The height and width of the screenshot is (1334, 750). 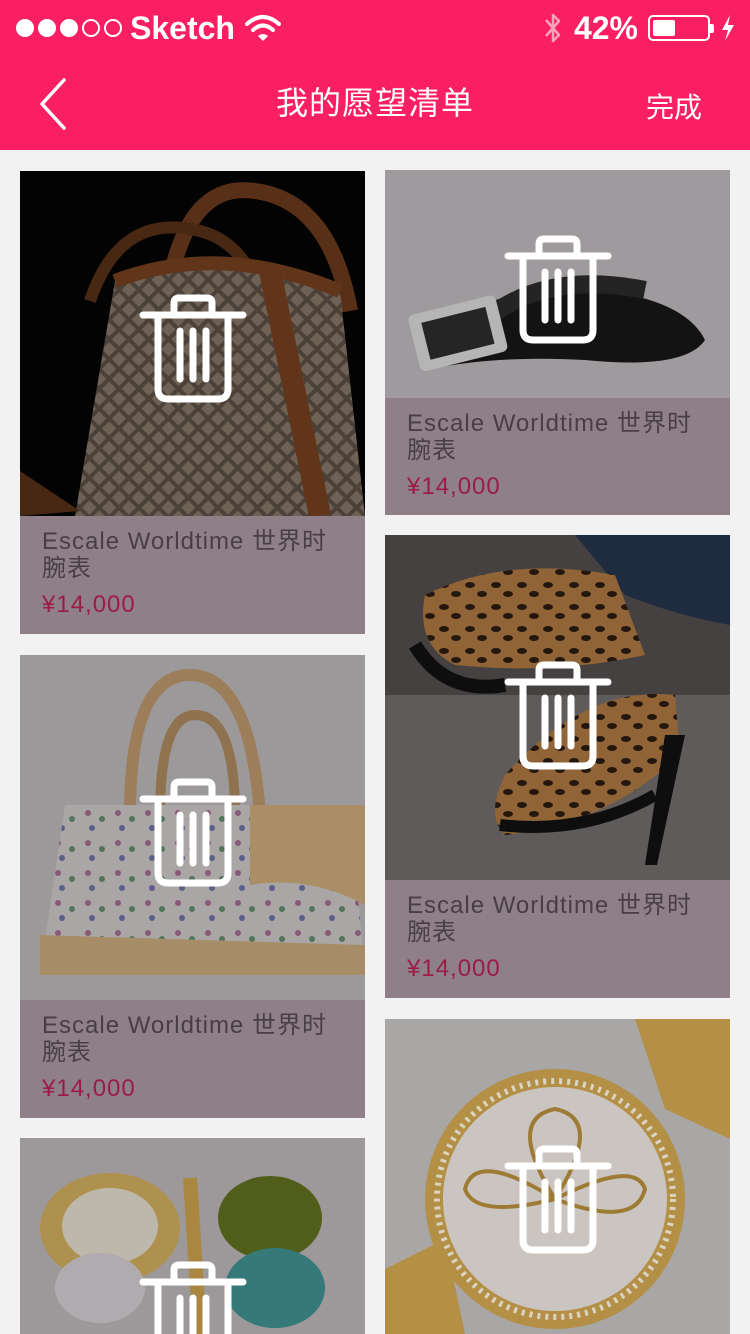 What do you see at coordinates (674, 106) in the screenshot?
I see `done-button: 完成` at bounding box center [674, 106].